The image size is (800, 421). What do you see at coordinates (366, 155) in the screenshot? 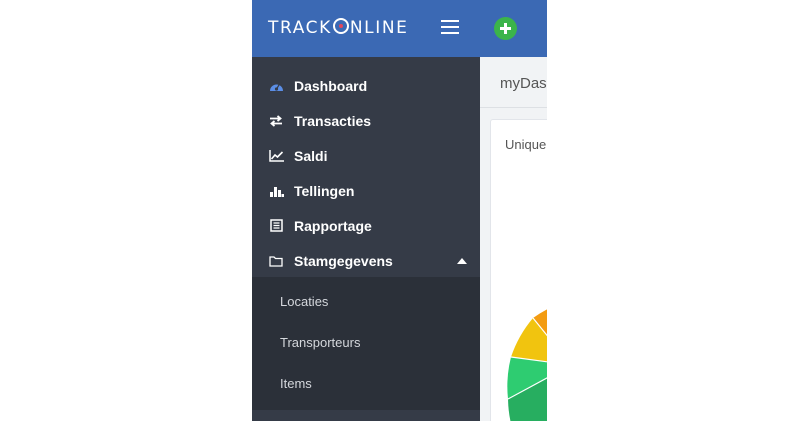
I see `sidebar-item-saldi: Saldi` at bounding box center [366, 155].